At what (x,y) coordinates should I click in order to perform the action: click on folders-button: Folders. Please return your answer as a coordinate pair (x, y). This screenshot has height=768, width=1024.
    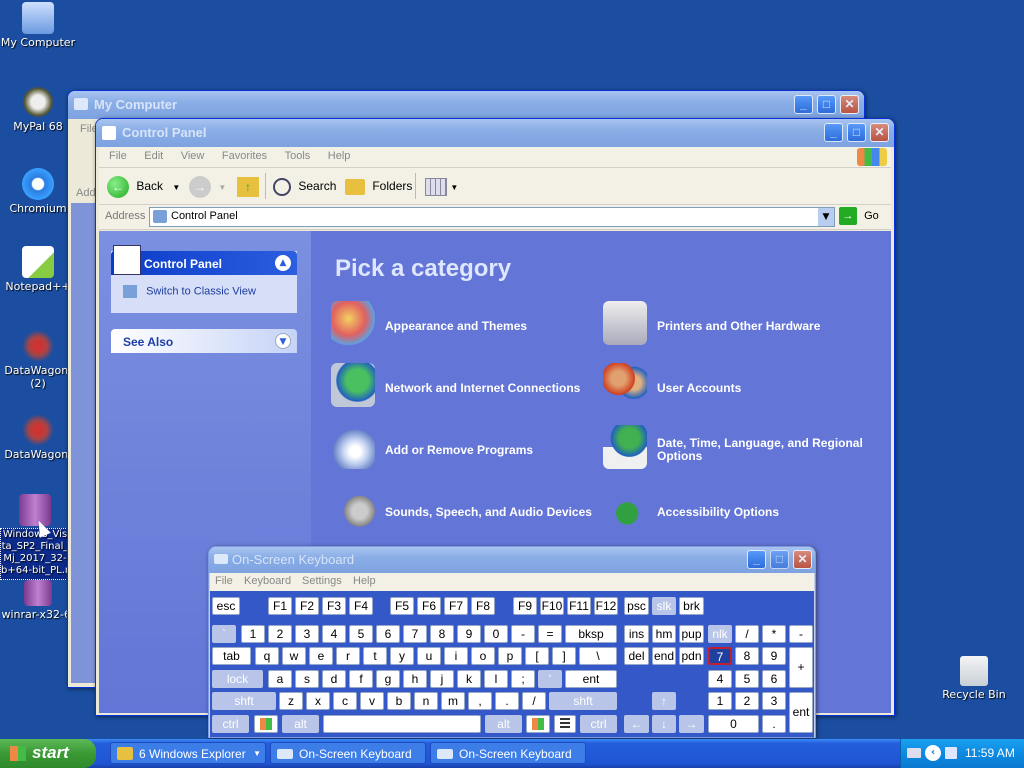
    Looking at the image, I should click on (378, 186).